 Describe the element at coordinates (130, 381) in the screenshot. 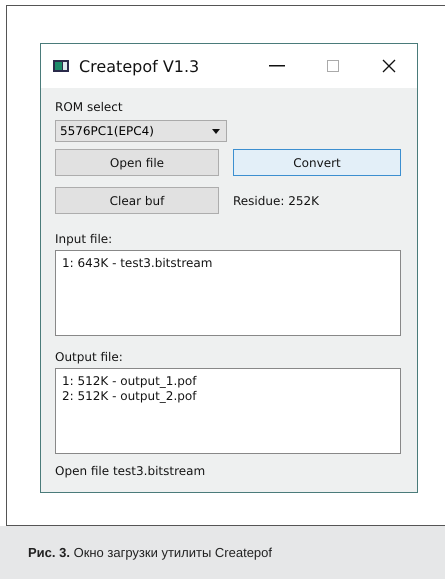

I see `file-entry: 1: 512K - output_1.pof` at that location.